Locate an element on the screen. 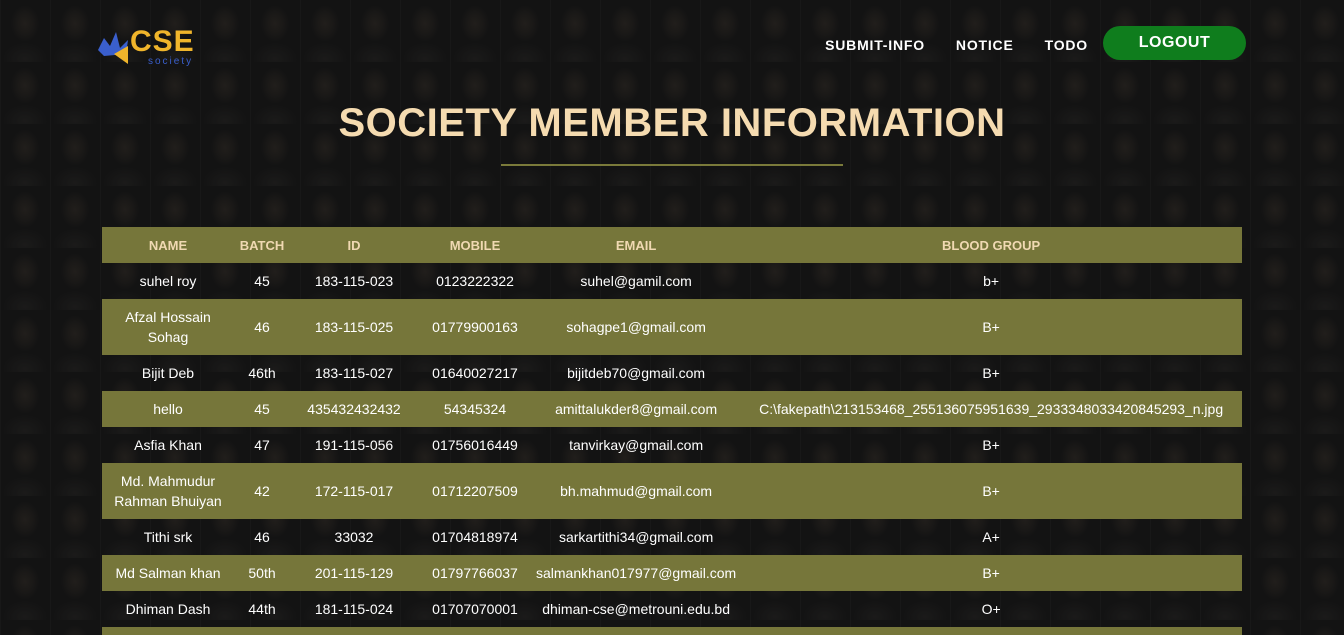 This screenshot has height=635, width=1344. cell-mobile: 54345324 is located at coordinates (475, 409).